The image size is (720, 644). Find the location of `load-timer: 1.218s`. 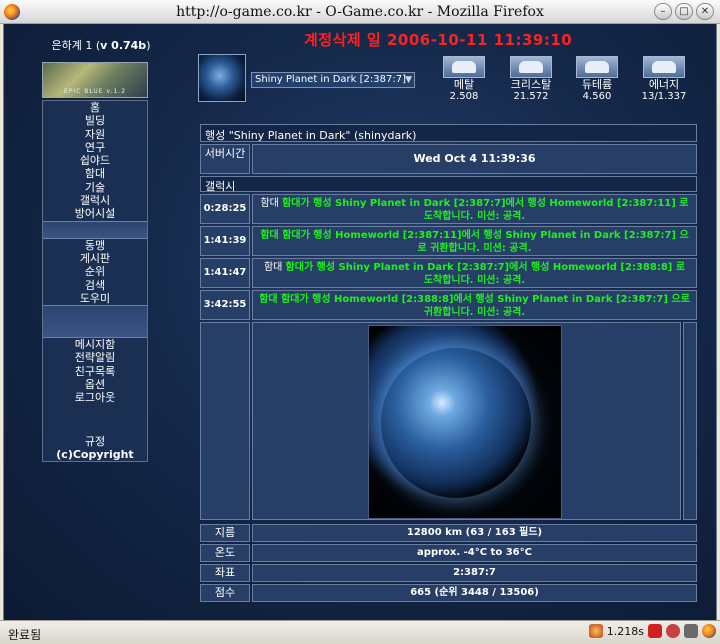

load-timer: 1.218s is located at coordinates (625, 631).